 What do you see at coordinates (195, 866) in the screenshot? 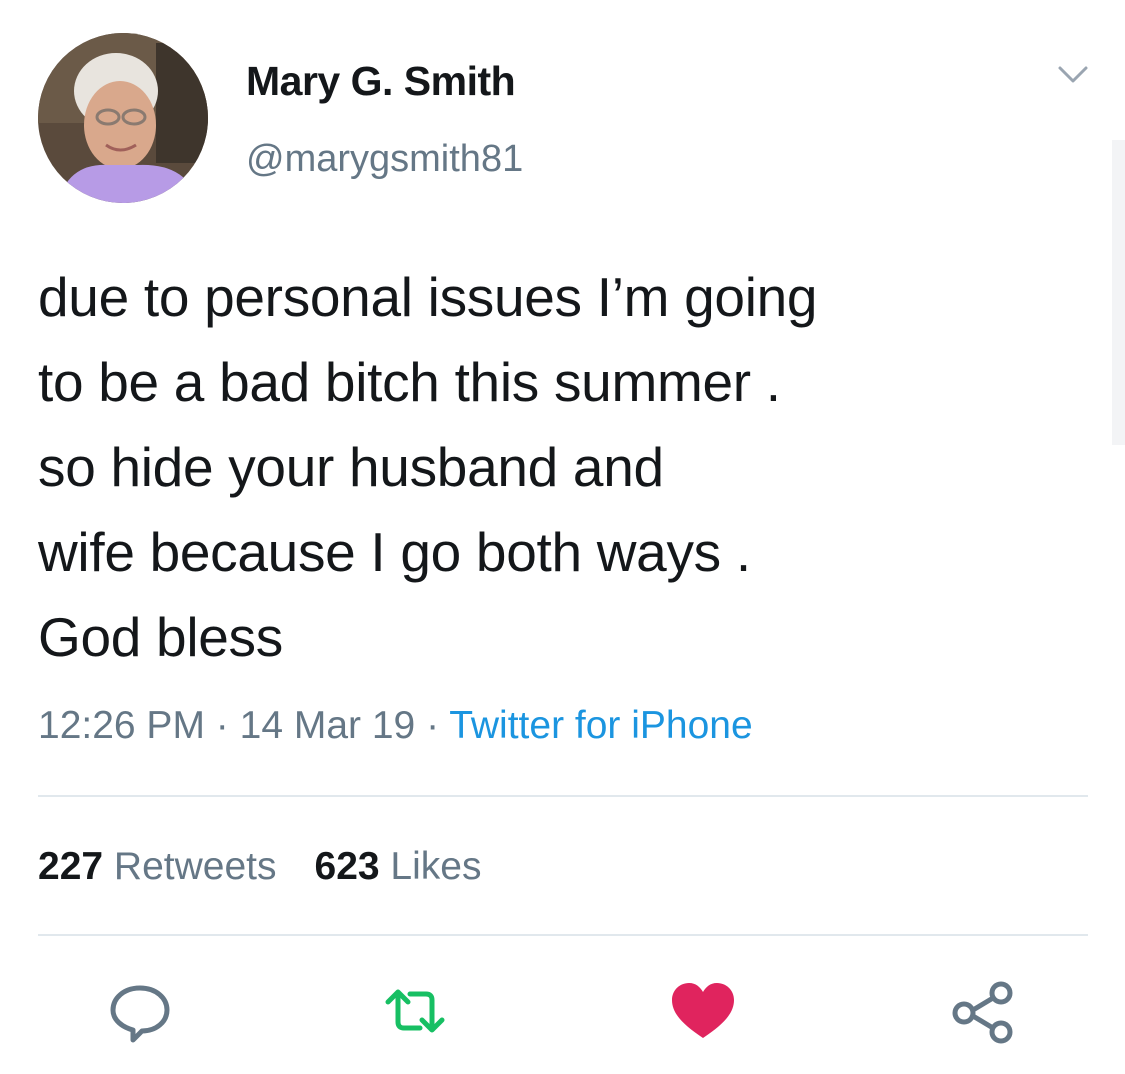
I see `retweets-label: Retweets` at bounding box center [195, 866].